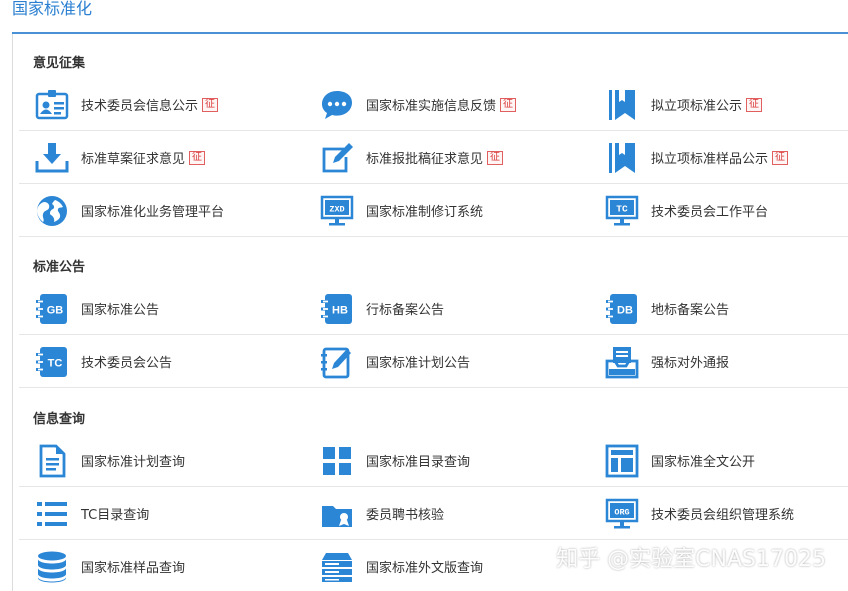 Image resolution: width=848 pixels, height=591 pixels. What do you see at coordinates (59, 63) in the screenshot?
I see `section-title: 意见征集` at bounding box center [59, 63].